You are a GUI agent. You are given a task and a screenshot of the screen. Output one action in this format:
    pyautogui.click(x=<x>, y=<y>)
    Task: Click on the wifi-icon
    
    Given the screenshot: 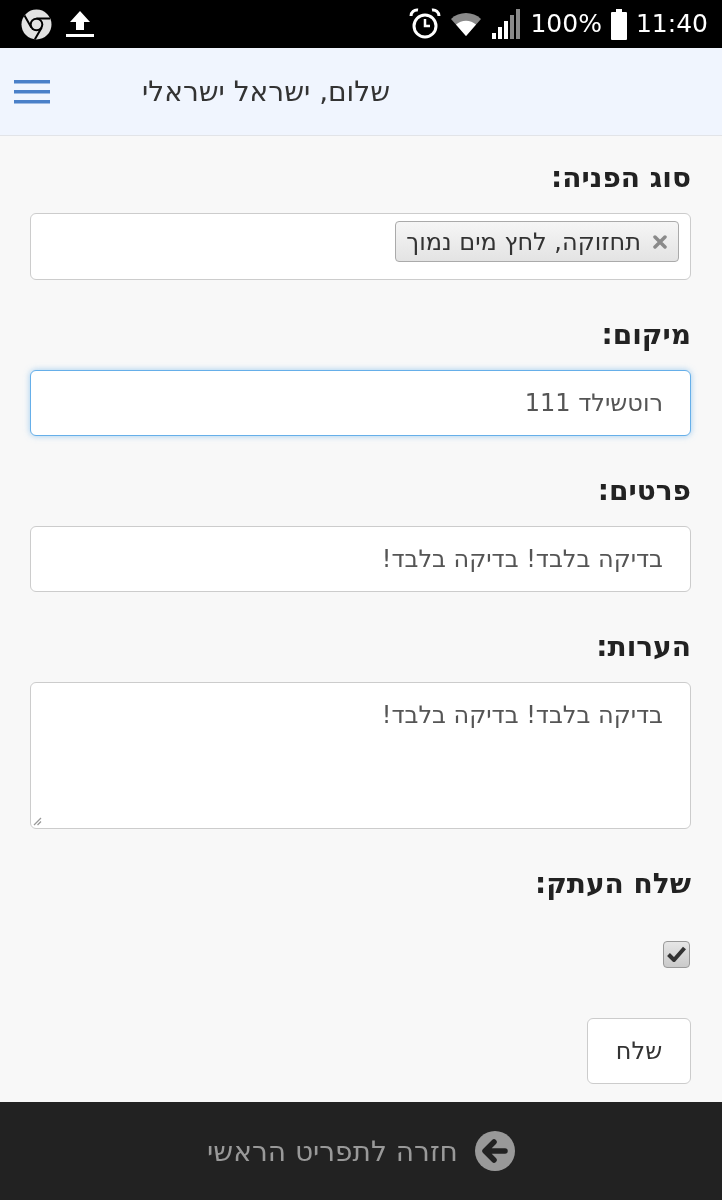 What is the action you would take?
    pyautogui.click(x=466, y=24)
    